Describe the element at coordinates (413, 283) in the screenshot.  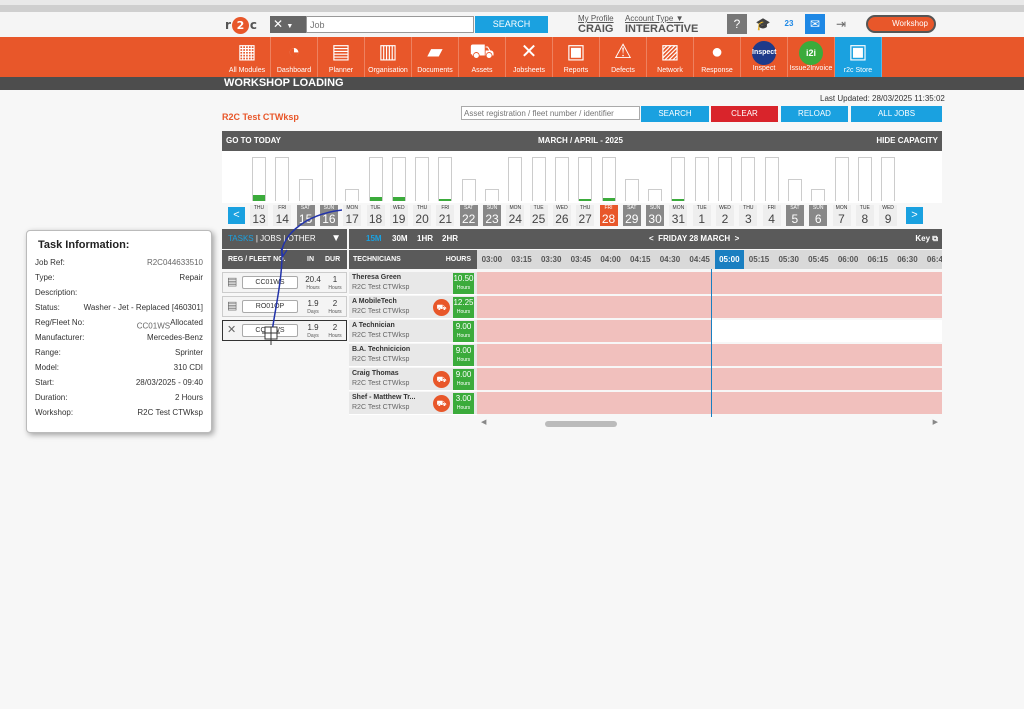
I see `technician-row: Theresa Green R2C Test CTWksp 10.50 Hours` at that location.